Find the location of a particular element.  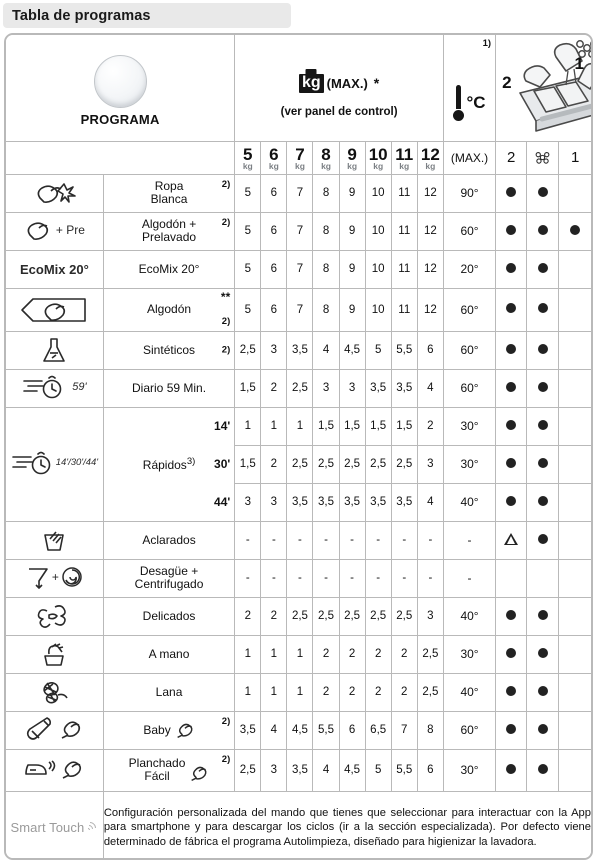

program-icon-text: 59' is located at coordinates (79, 386).